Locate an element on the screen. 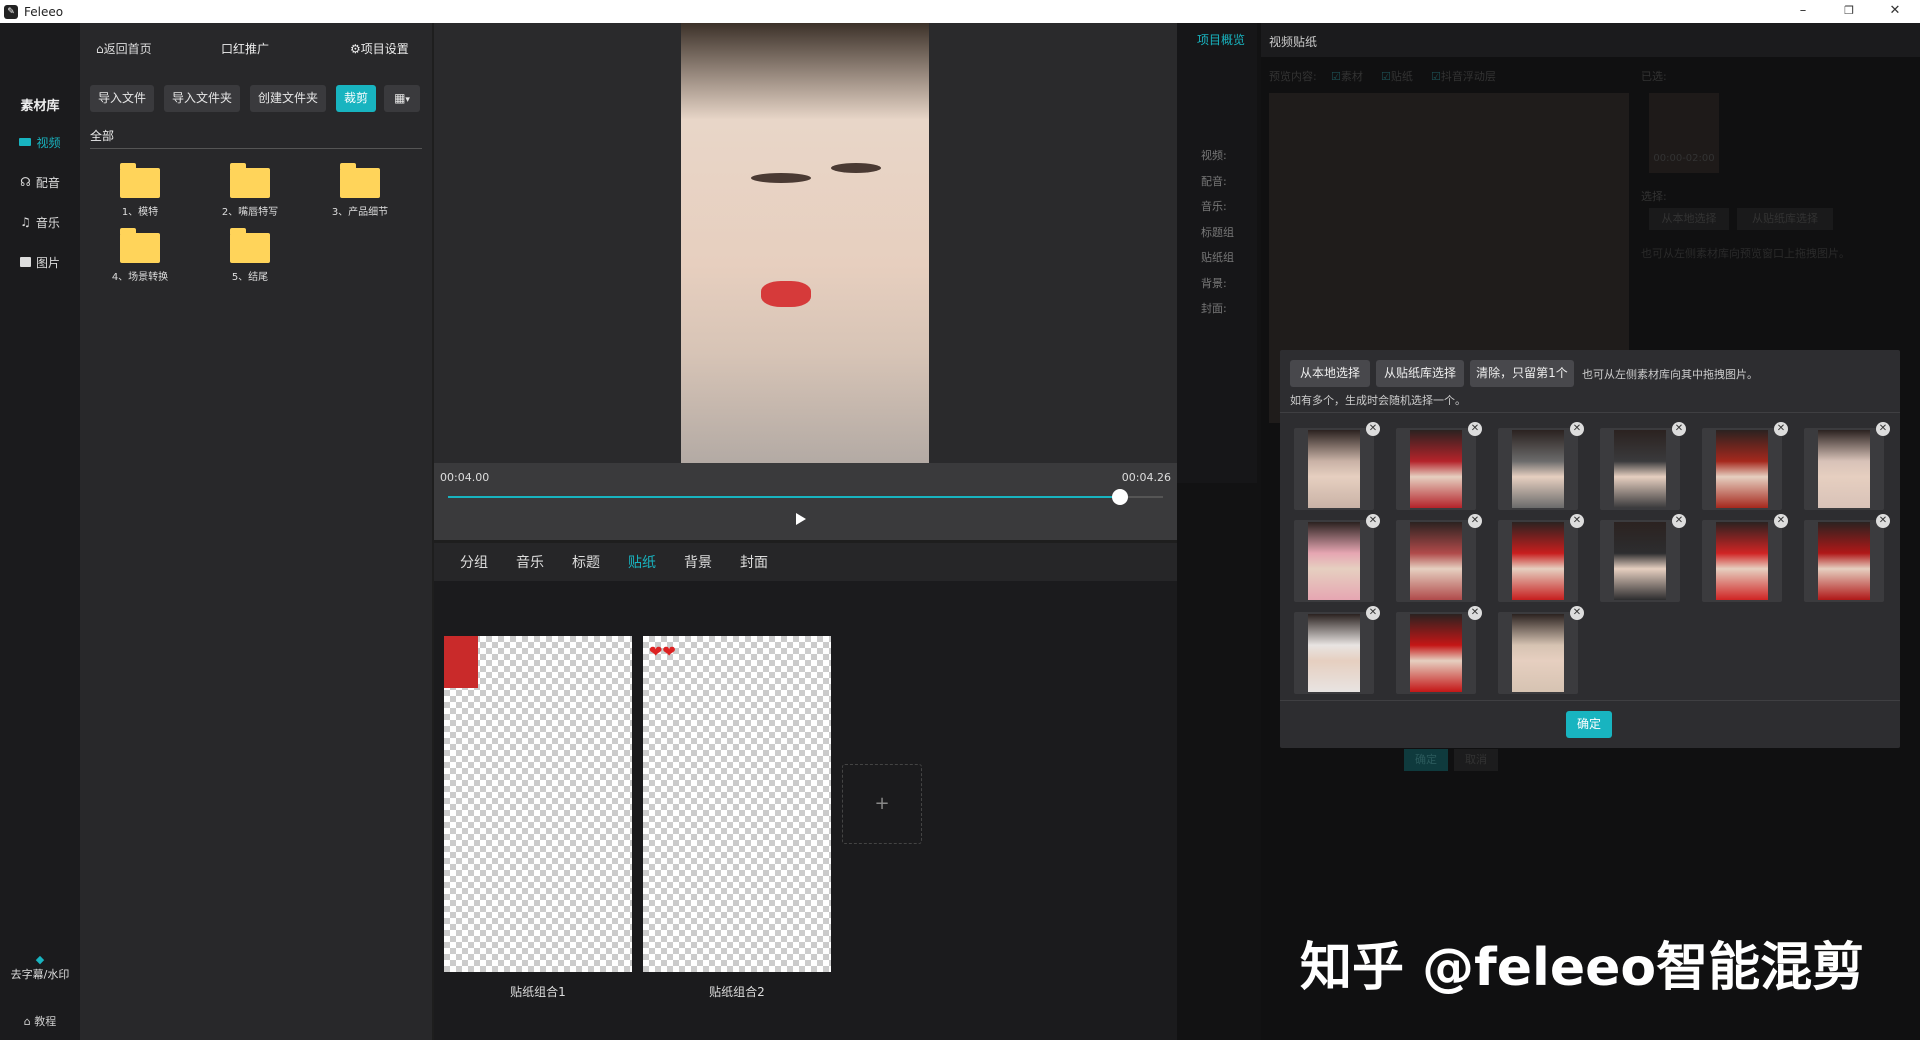 The width and height of the screenshot is (1920, 1040). folder-item: 1、模特 is located at coordinates (140, 190).